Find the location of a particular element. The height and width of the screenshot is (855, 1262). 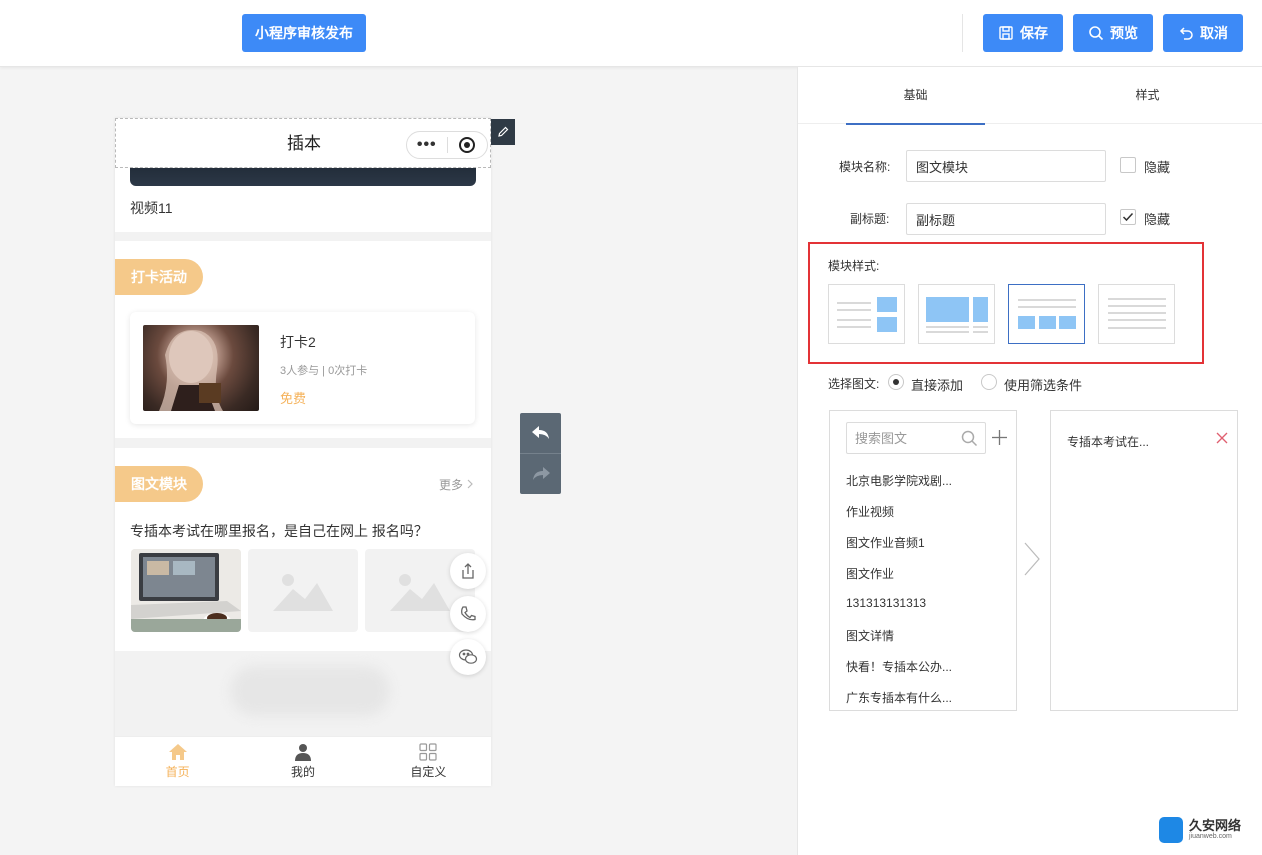

preview-button: 预览 is located at coordinates (1113, 33).